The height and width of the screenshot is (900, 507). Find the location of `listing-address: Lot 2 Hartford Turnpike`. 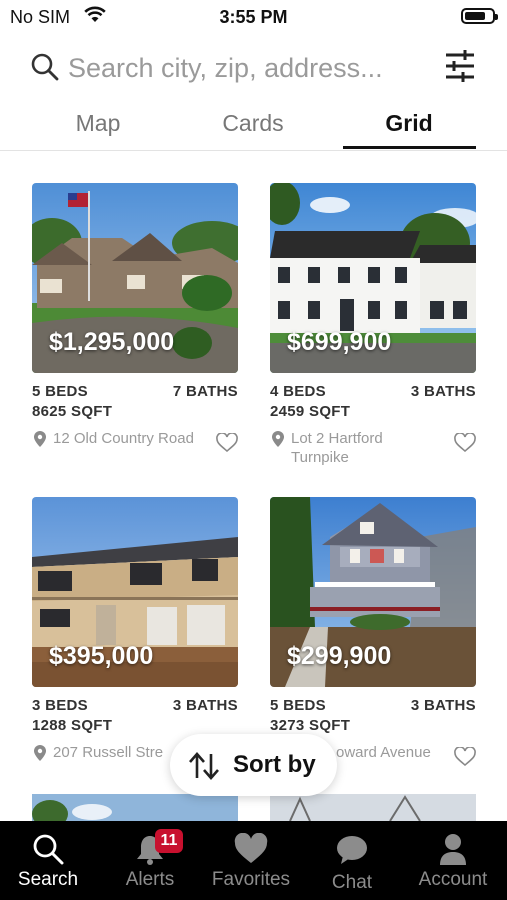

listing-address: Lot 2 Hartford Turnpike is located at coordinates (337, 448).